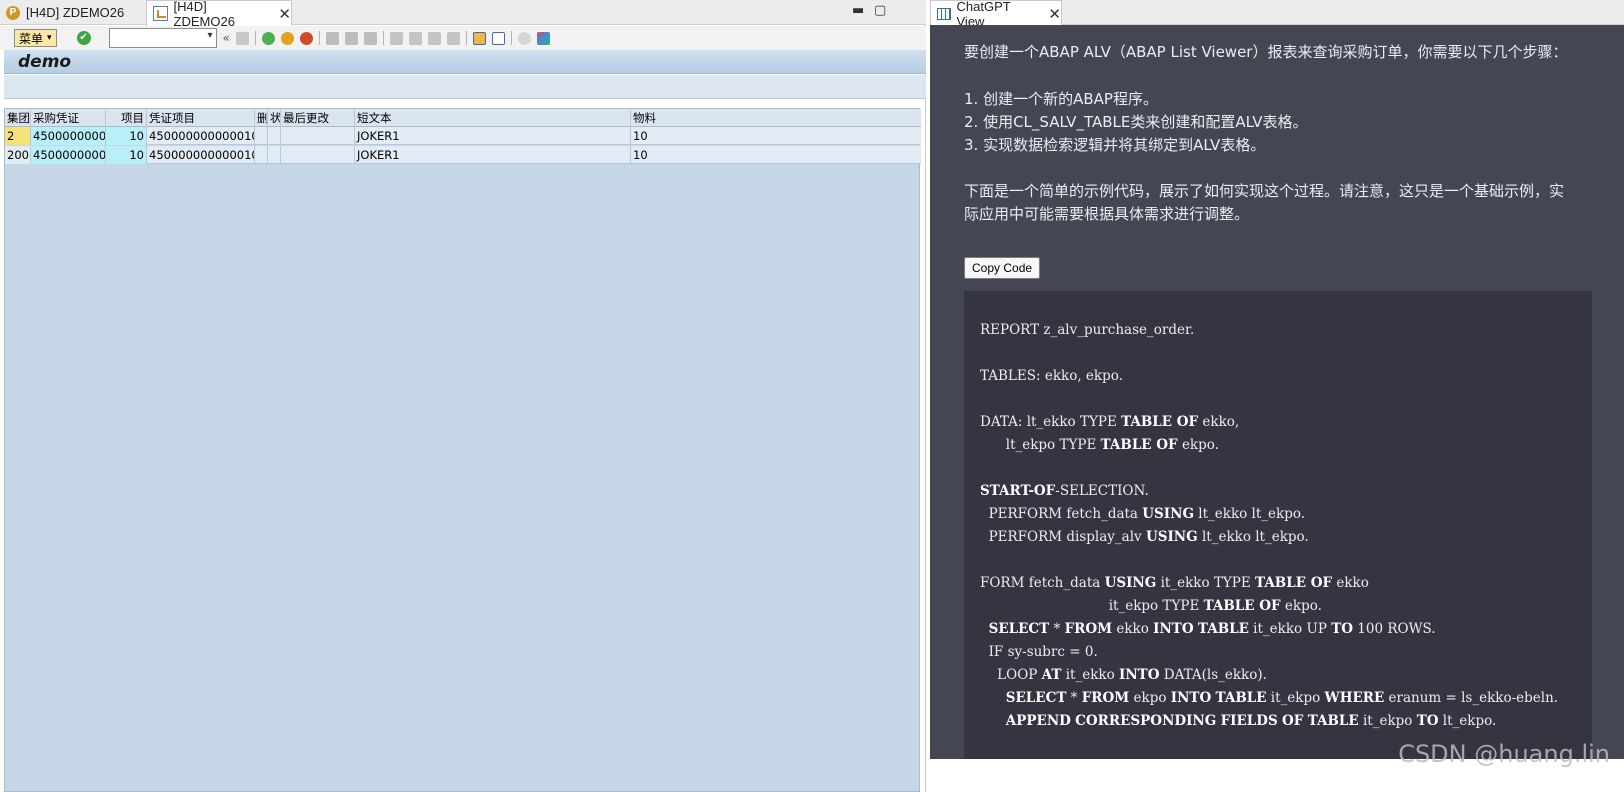  What do you see at coordinates (31, 38) in the screenshot?
I see `menu-button-label: 菜单` at bounding box center [31, 38].